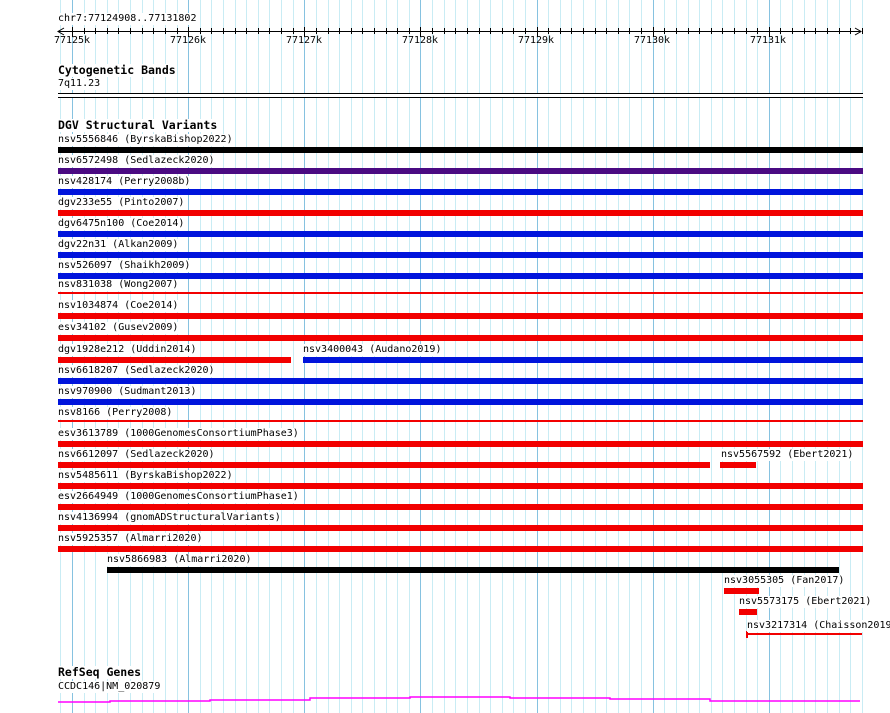 The width and height of the screenshot is (890, 713). Describe the element at coordinates (130, 539) in the screenshot. I see `variant-label: nsv5925357 (Almarri2020)` at that location.